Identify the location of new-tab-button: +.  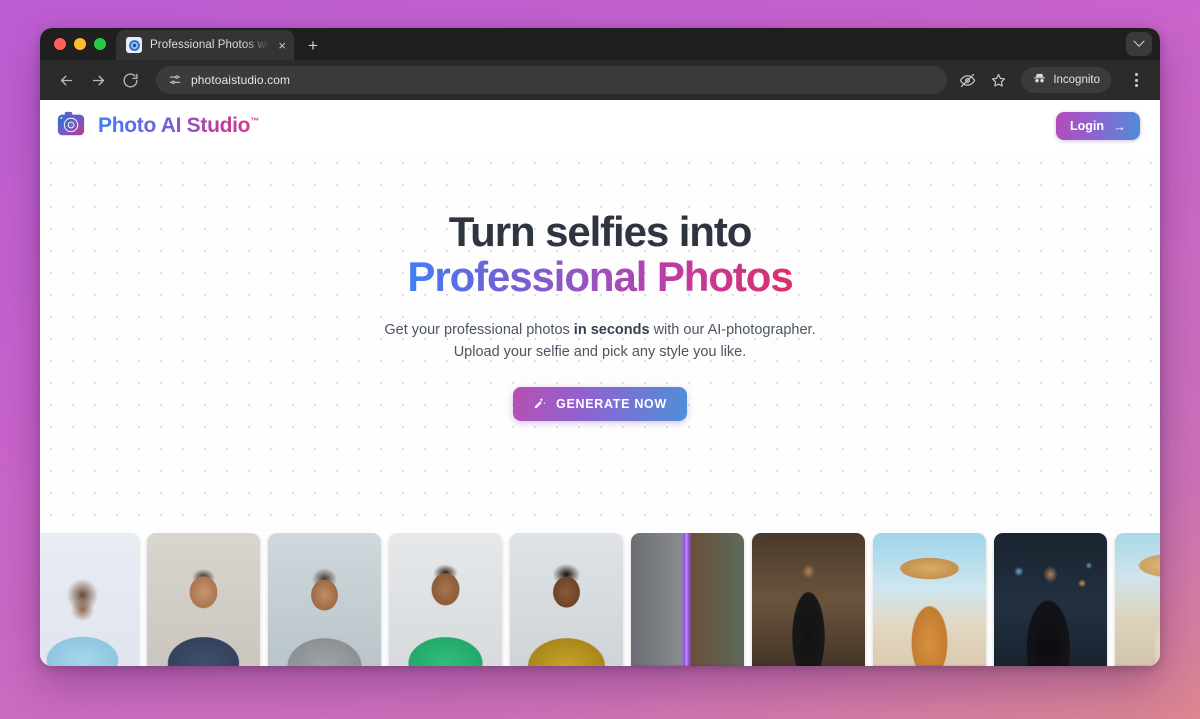
(313, 45).